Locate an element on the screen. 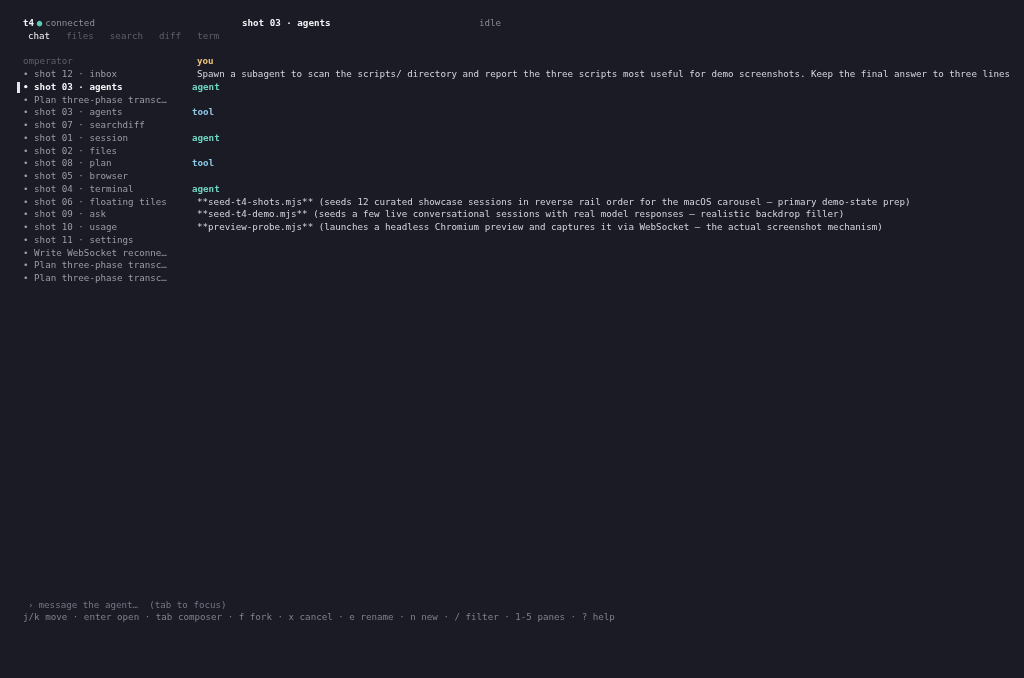 The image size is (1024, 678). sidebar-heading: omperator is located at coordinates (48, 61).